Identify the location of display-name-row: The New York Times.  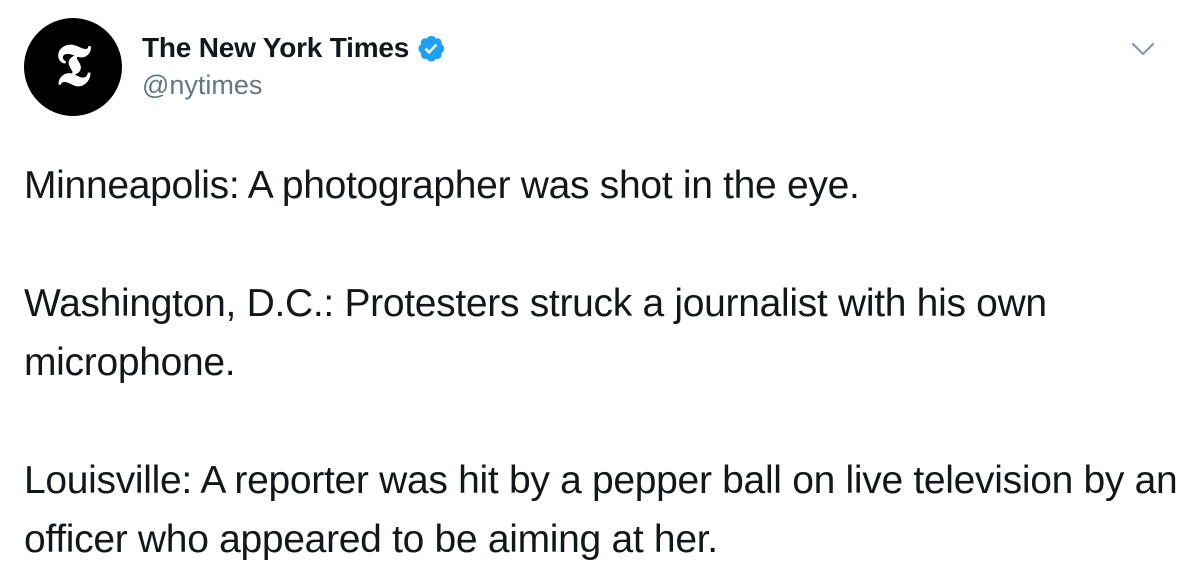
(294, 48).